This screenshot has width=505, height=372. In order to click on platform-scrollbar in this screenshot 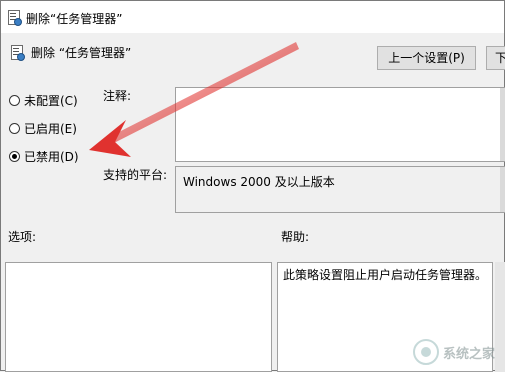, I will do `click(502, 189)`.